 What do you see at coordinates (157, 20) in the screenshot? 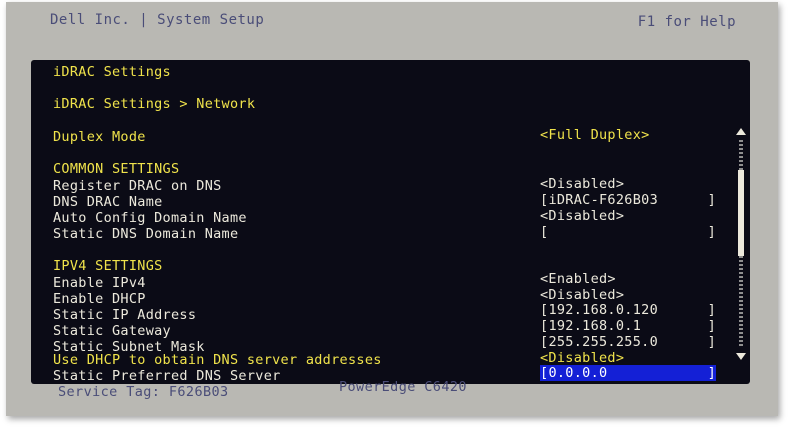
I see `app-title: Dell Inc. | System Setup` at bounding box center [157, 20].